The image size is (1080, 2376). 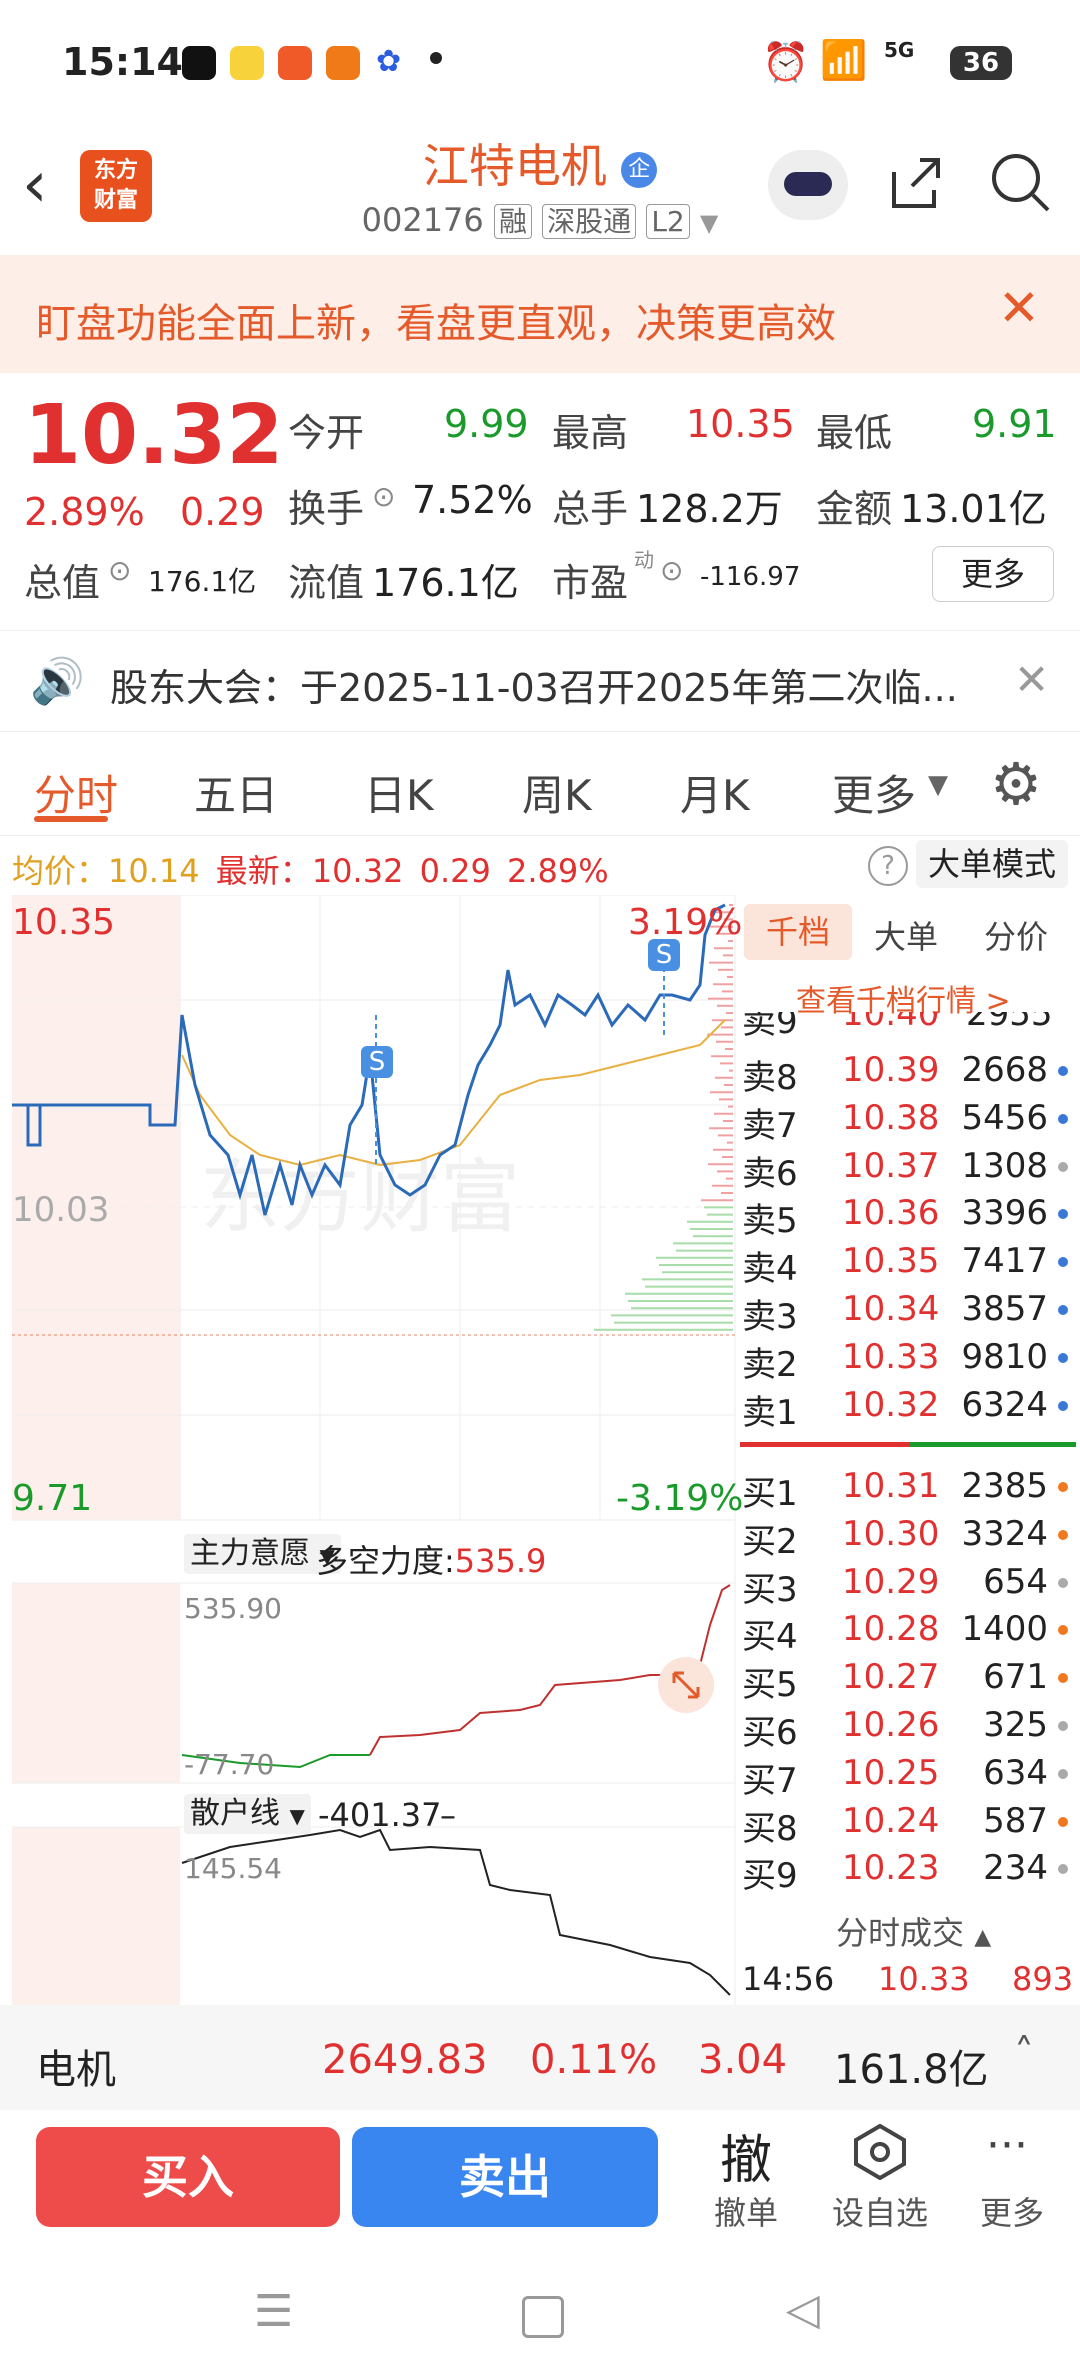 I want to click on pe-label: 市盈, so click(x=590, y=583).